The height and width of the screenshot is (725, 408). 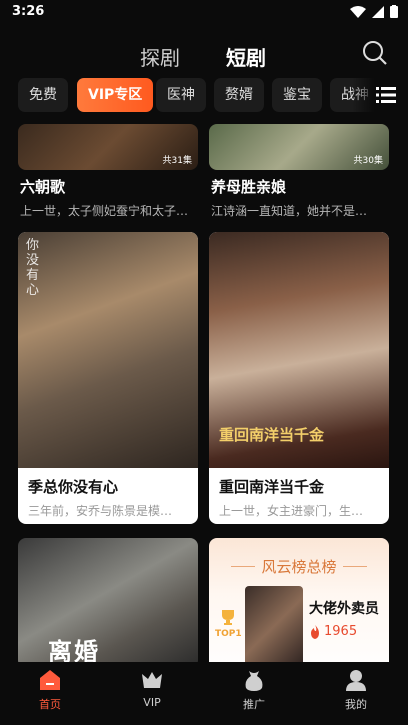 I want to click on drama-poster: 你没有心, so click(x=108, y=350).